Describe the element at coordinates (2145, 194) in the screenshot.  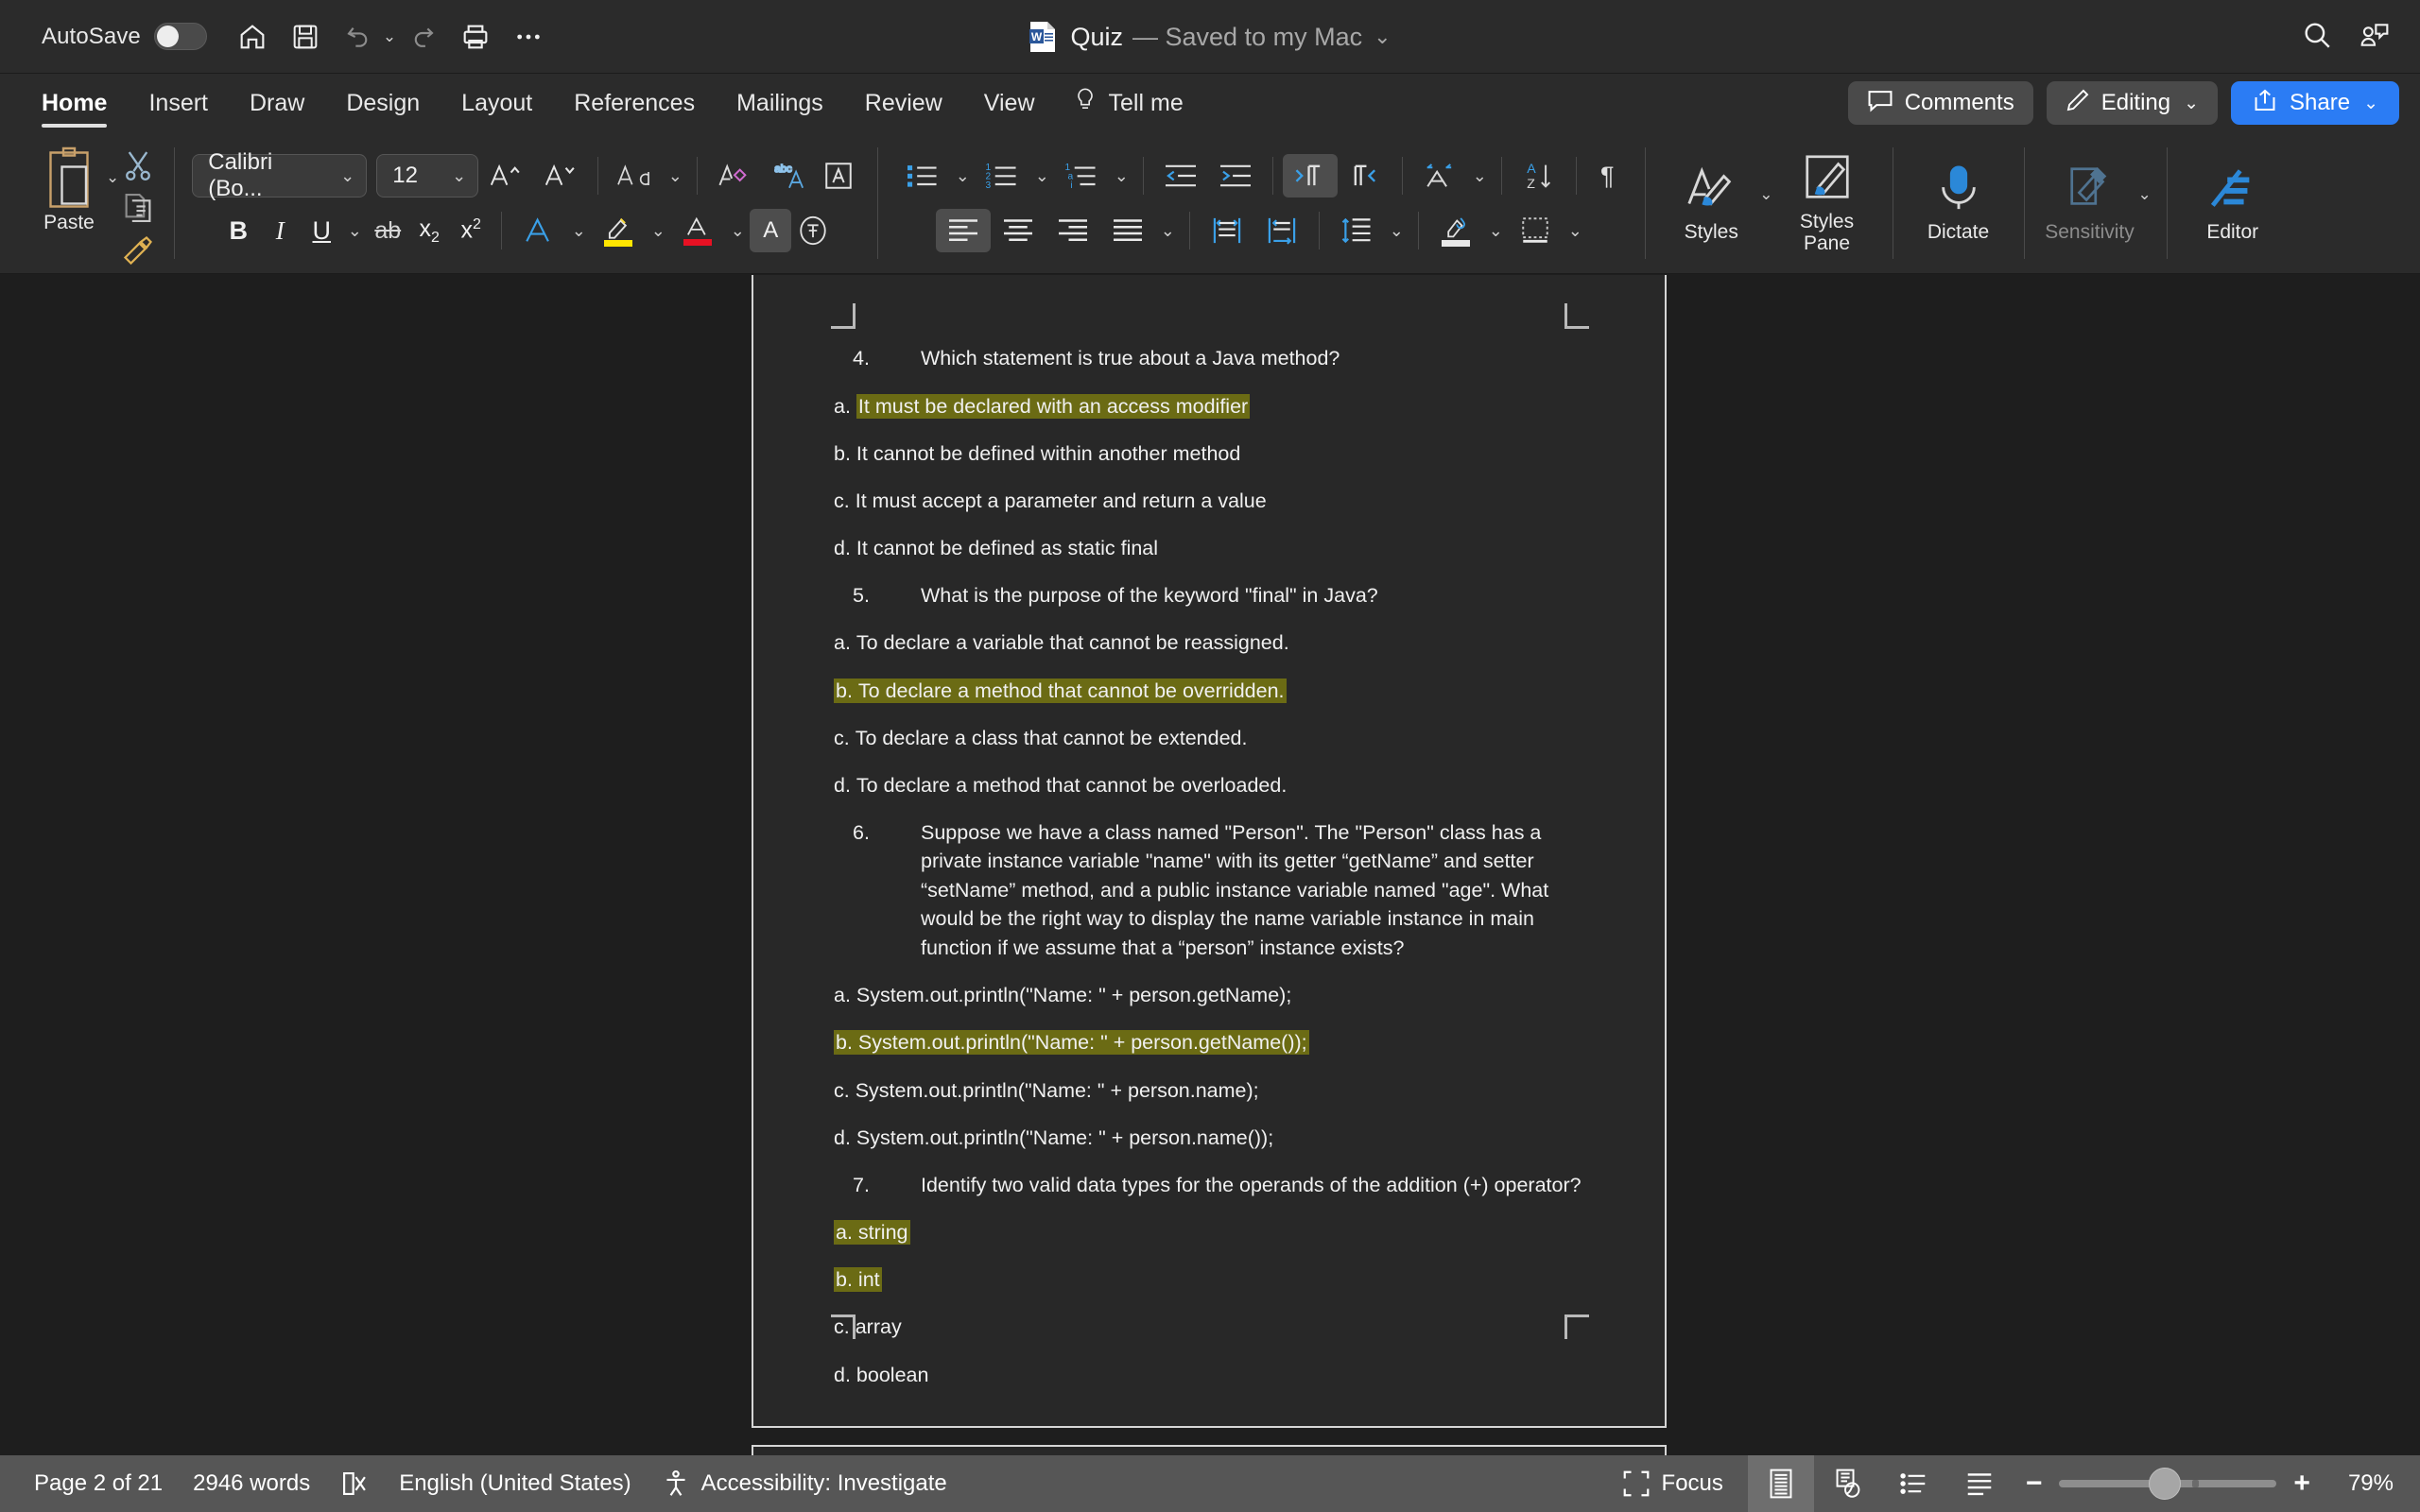
I see `sensitivity-chevron-down-icon: ⌄` at that location.